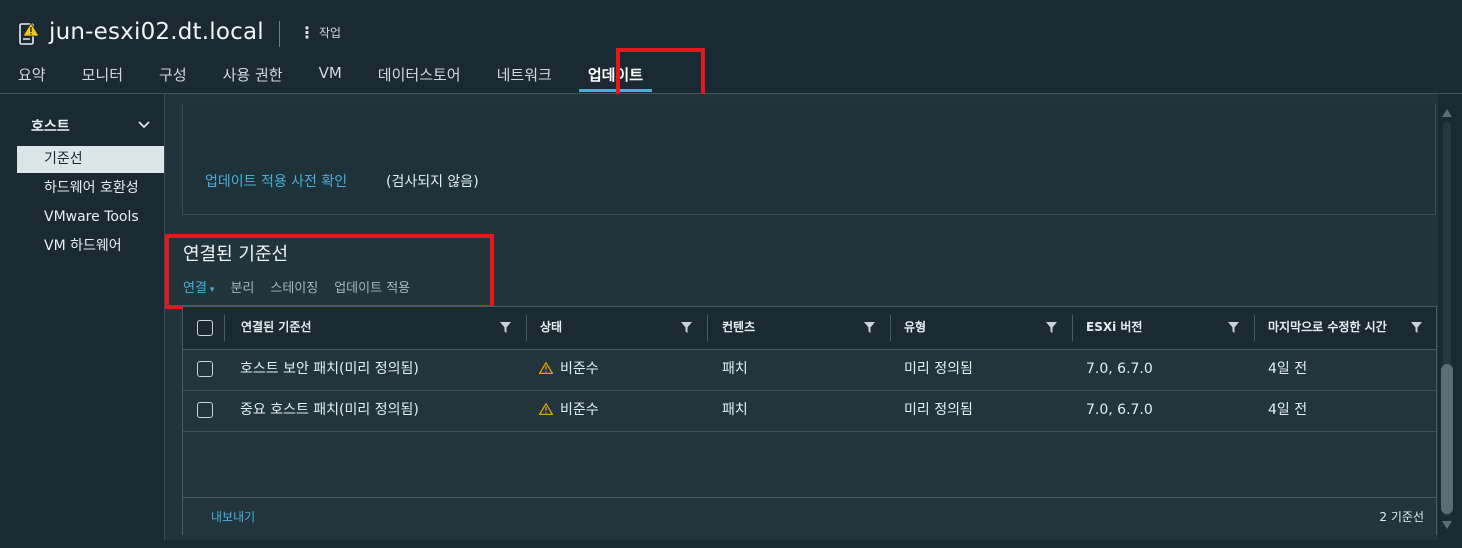  What do you see at coordinates (329, 410) in the screenshot?
I see `baseline-name: 중요 호스트 패치(미리 정의됨)` at bounding box center [329, 410].